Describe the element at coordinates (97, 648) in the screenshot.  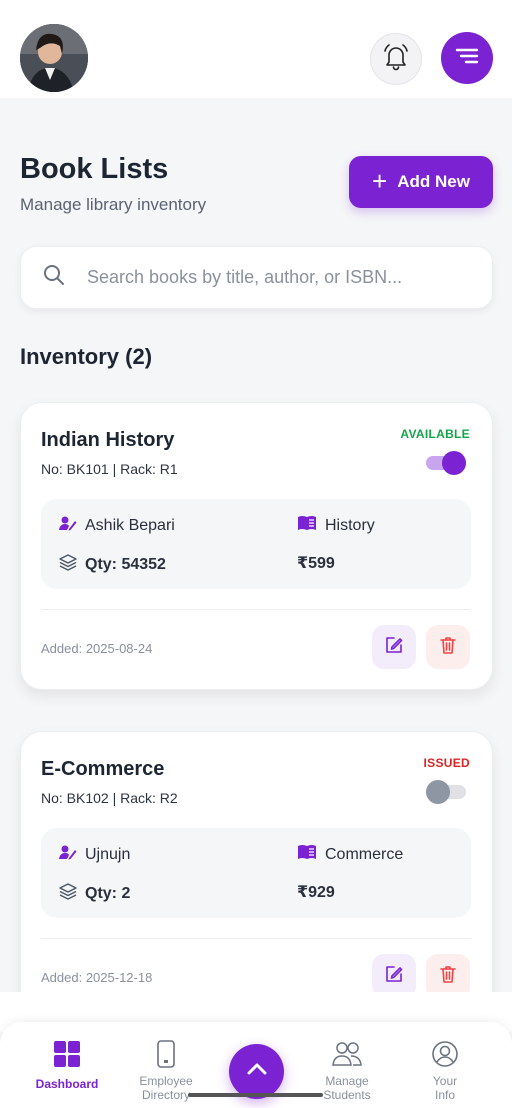
I see `added-date: Added: 2025-08-24` at that location.